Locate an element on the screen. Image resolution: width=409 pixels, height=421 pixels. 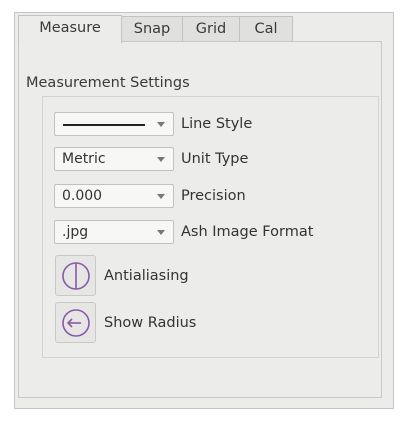
precision-dropdown: 0.000 is located at coordinates (114, 196).